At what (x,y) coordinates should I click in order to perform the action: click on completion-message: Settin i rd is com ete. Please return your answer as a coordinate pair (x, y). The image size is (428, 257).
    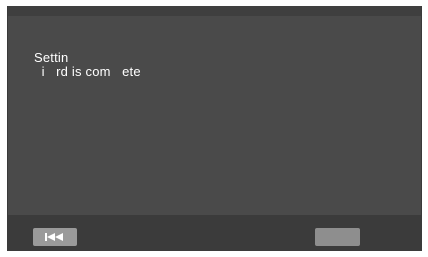
    Looking at the image, I should click on (87, 65).